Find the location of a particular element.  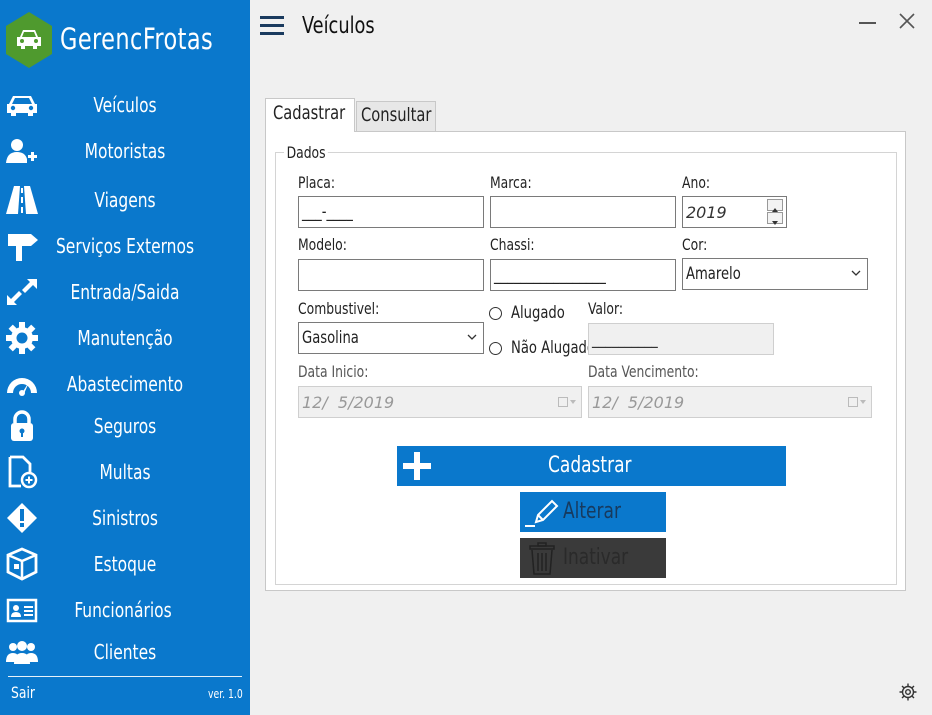

settings-button is located at coordinates (908, 692).